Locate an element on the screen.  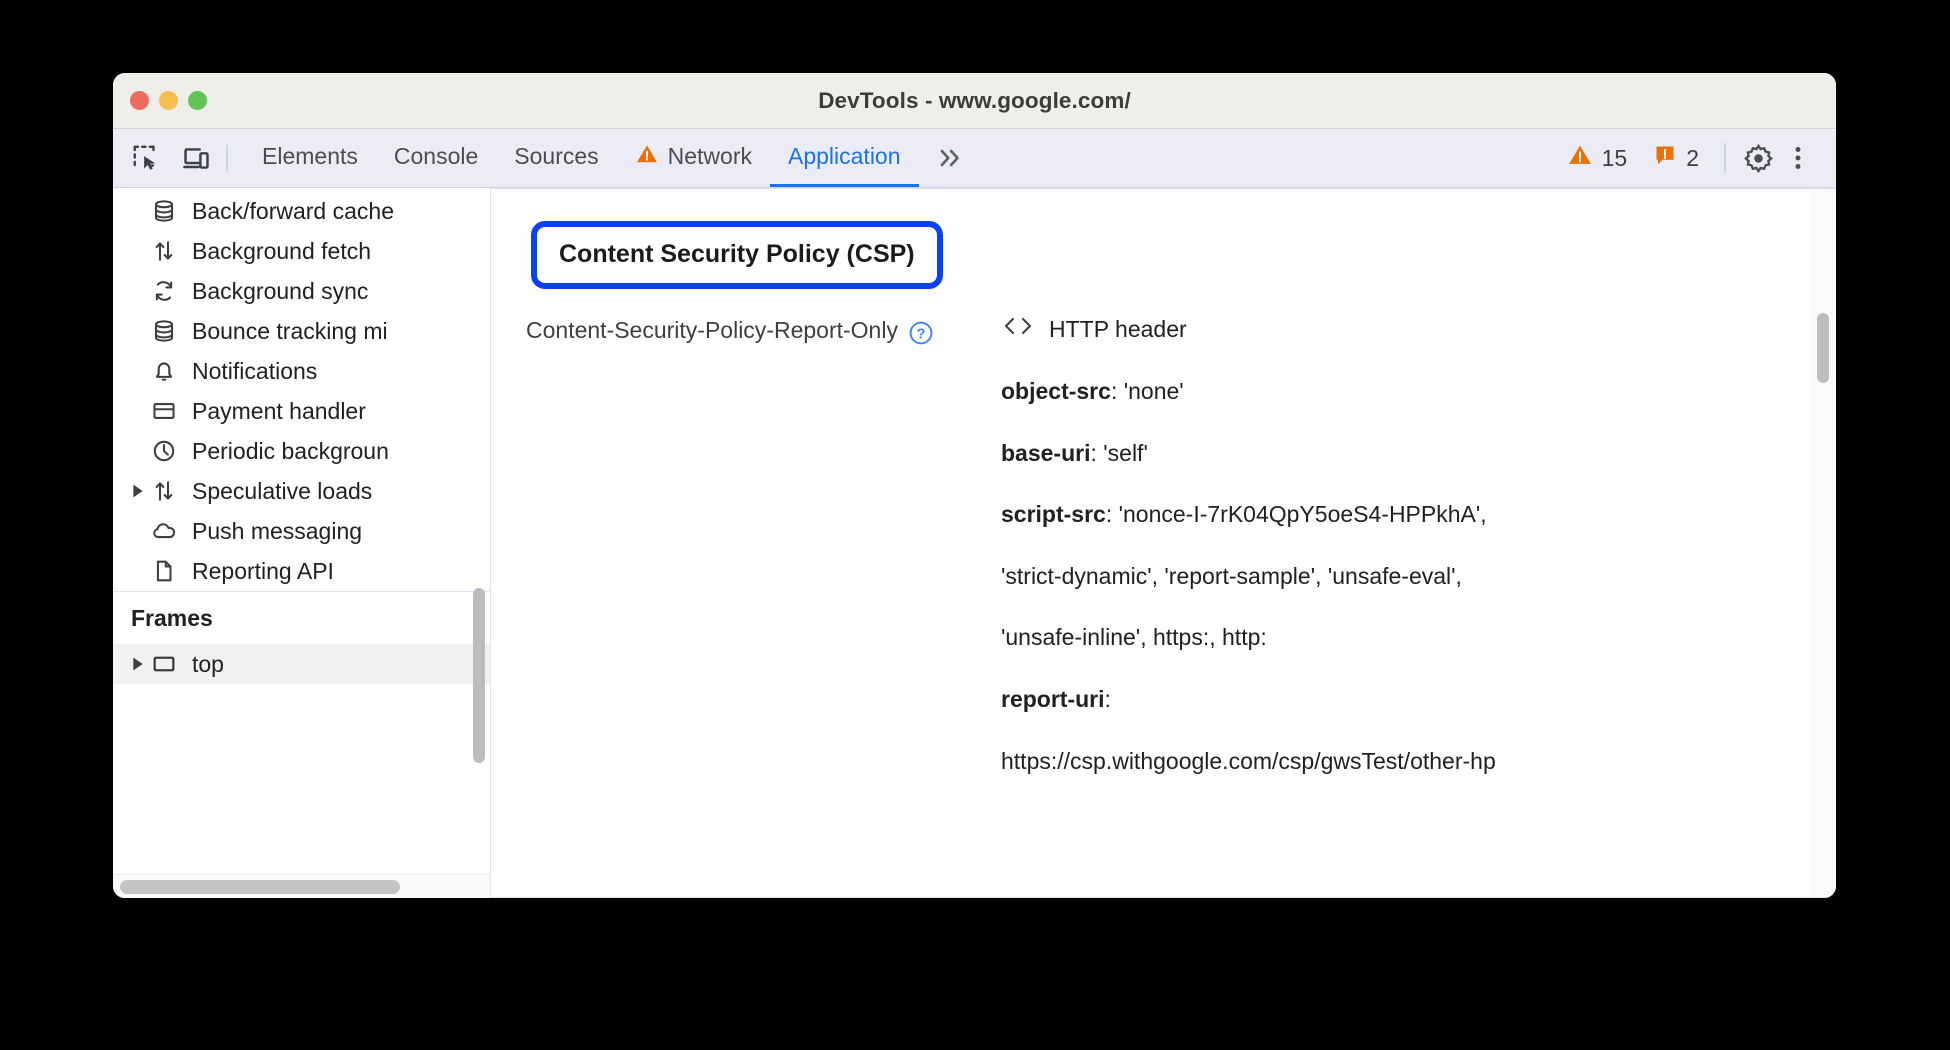
csp-directive-value: 'self' is located at coordinates (1125, 452).